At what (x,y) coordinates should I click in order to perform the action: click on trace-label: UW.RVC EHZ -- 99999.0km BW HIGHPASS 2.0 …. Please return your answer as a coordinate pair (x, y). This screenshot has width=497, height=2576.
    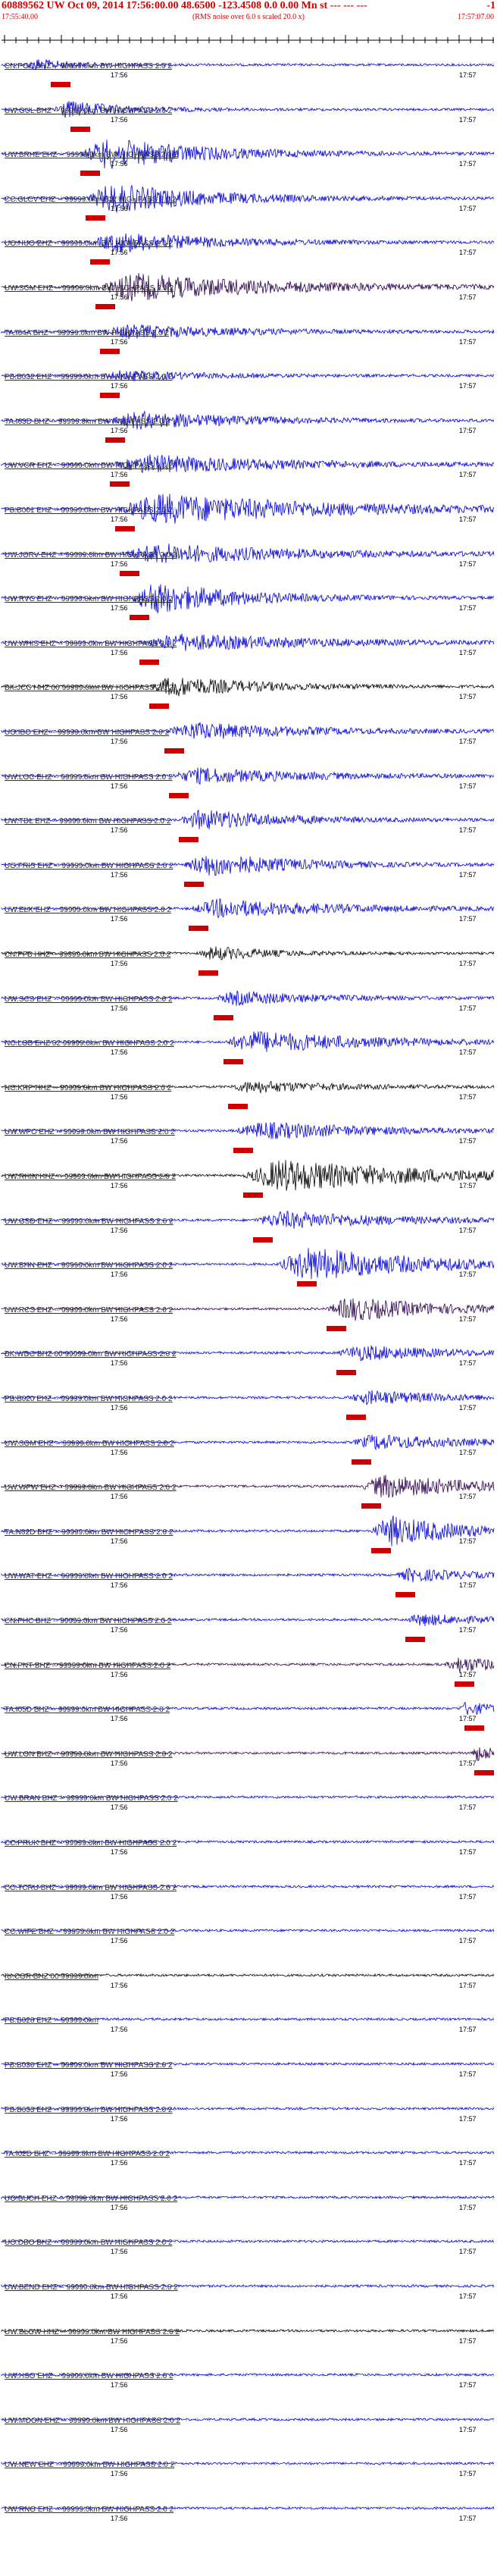
    Looking at the image, I should click on (89, 599).